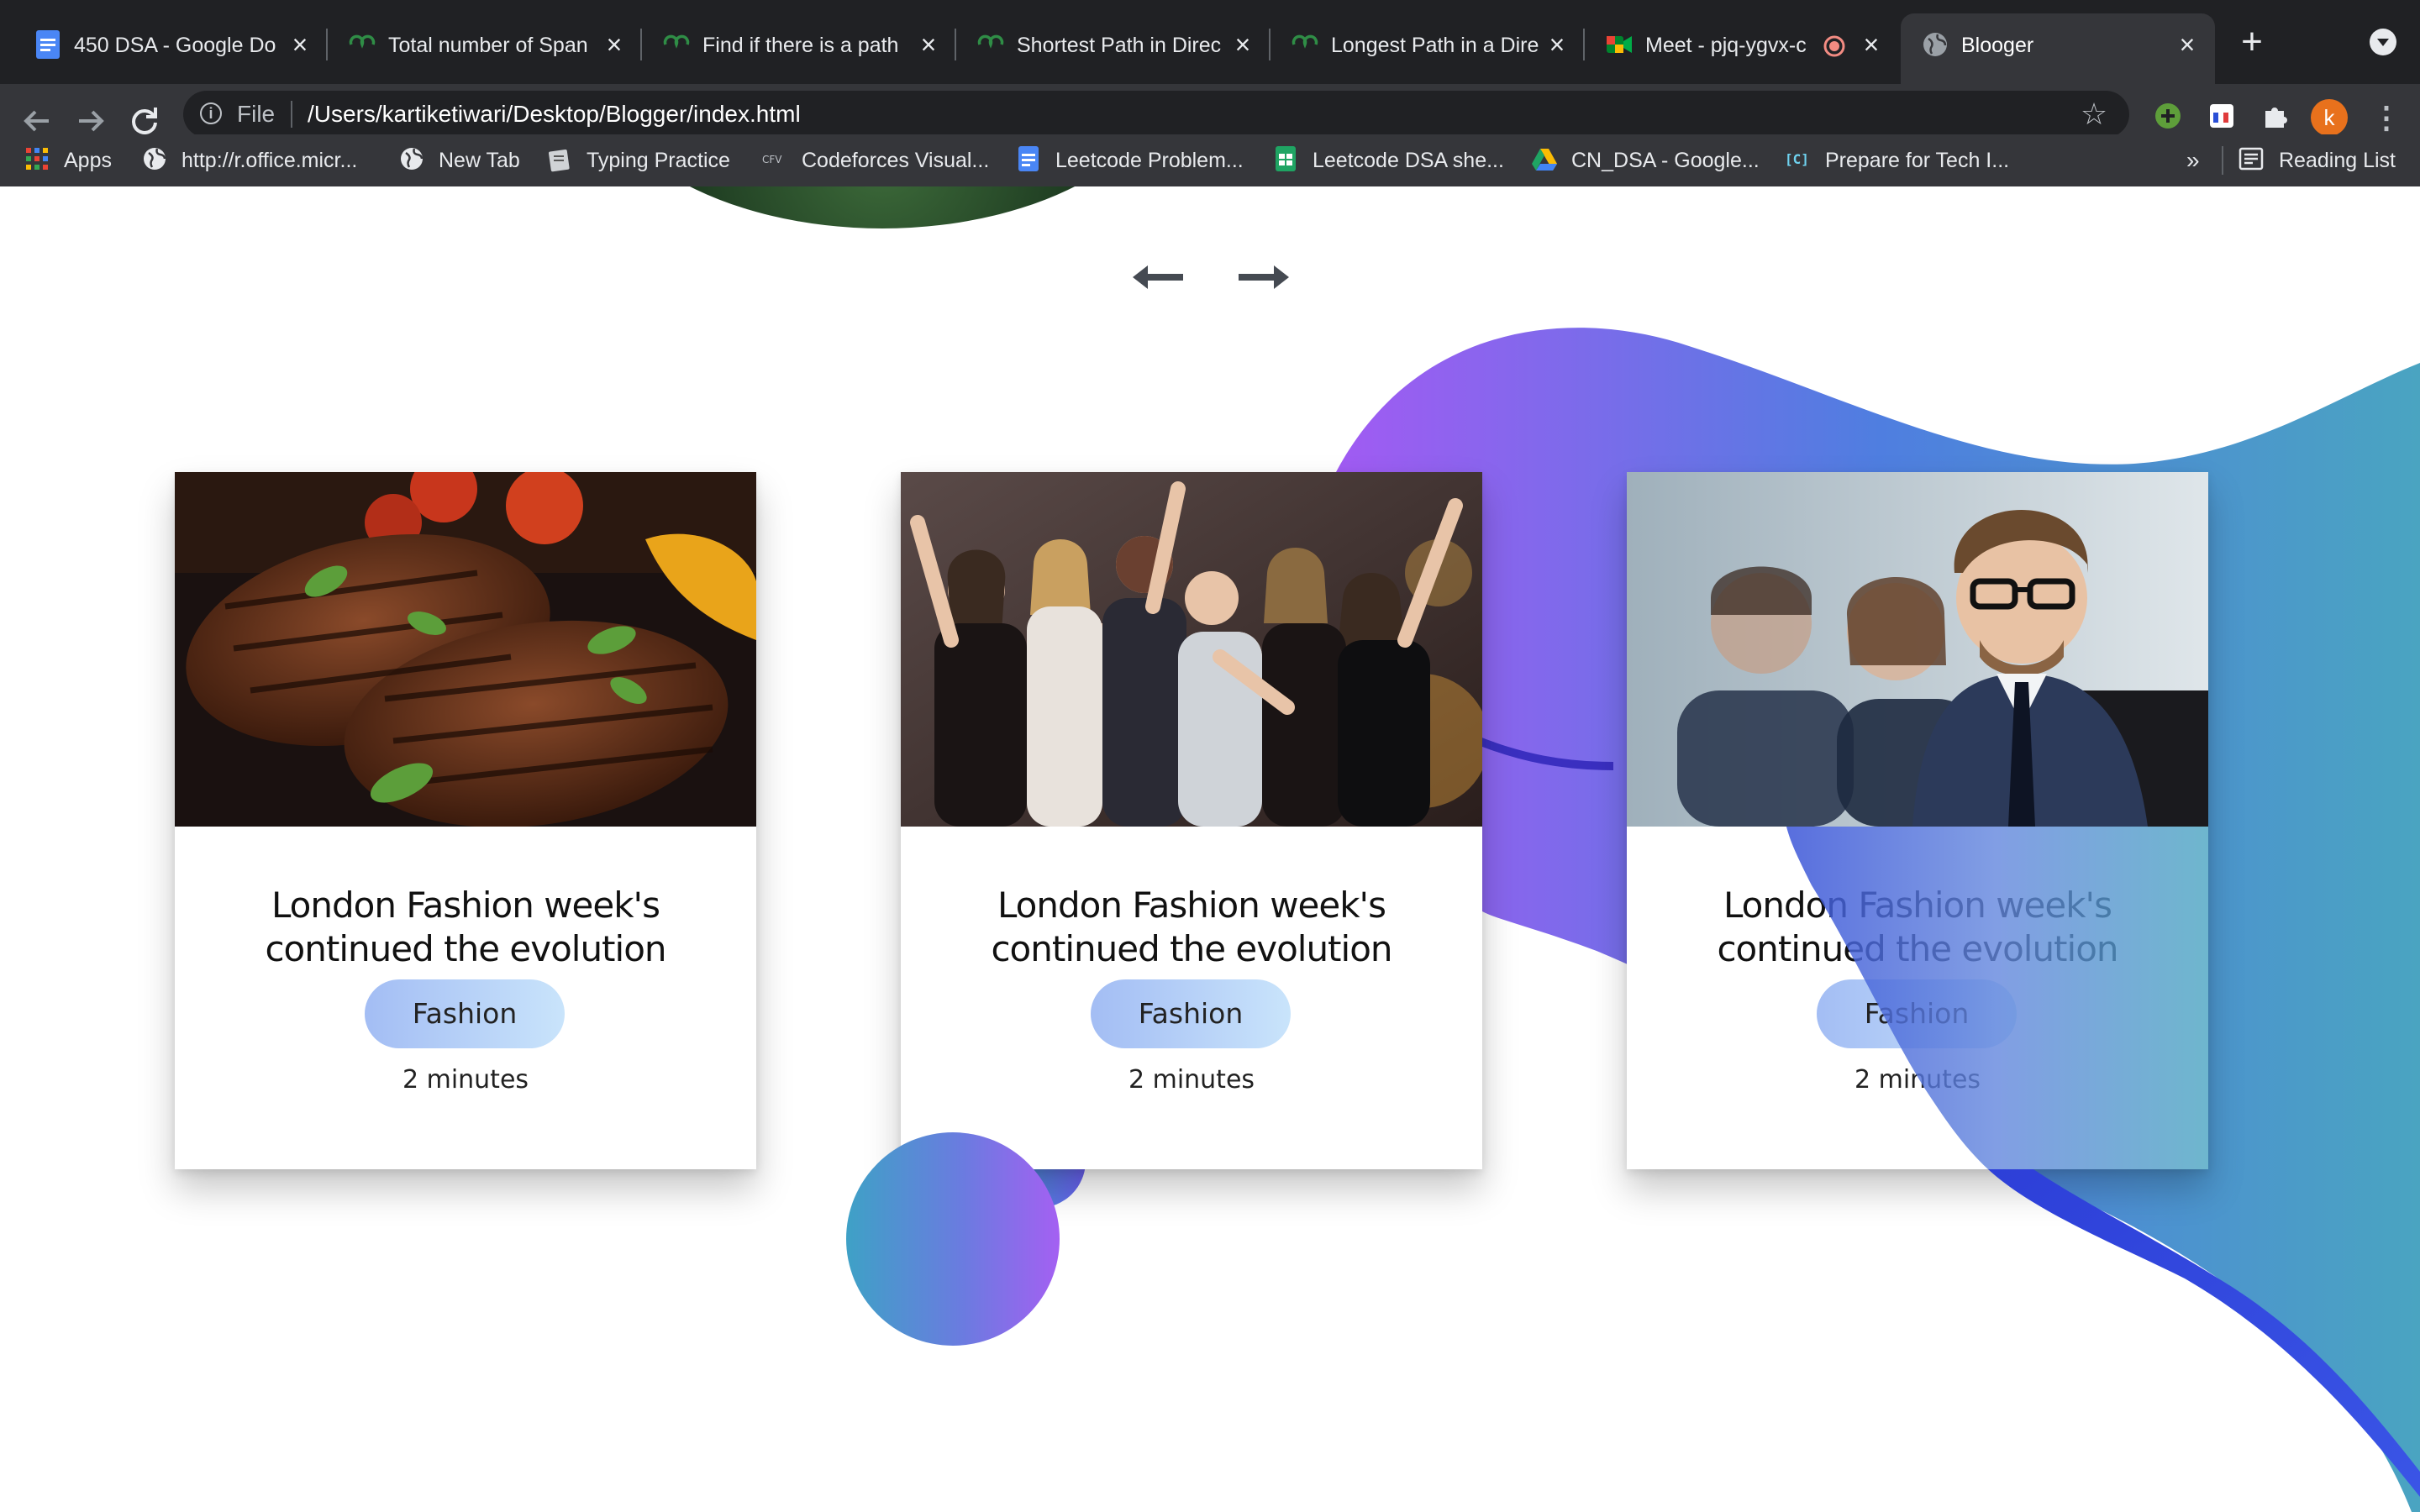 This screenshot has height=1512, width=2420. What do you see at coordinates (480, 160) in the screenshot?
I see `bookmark-label: New Tab` at bounding box center [480, 160].